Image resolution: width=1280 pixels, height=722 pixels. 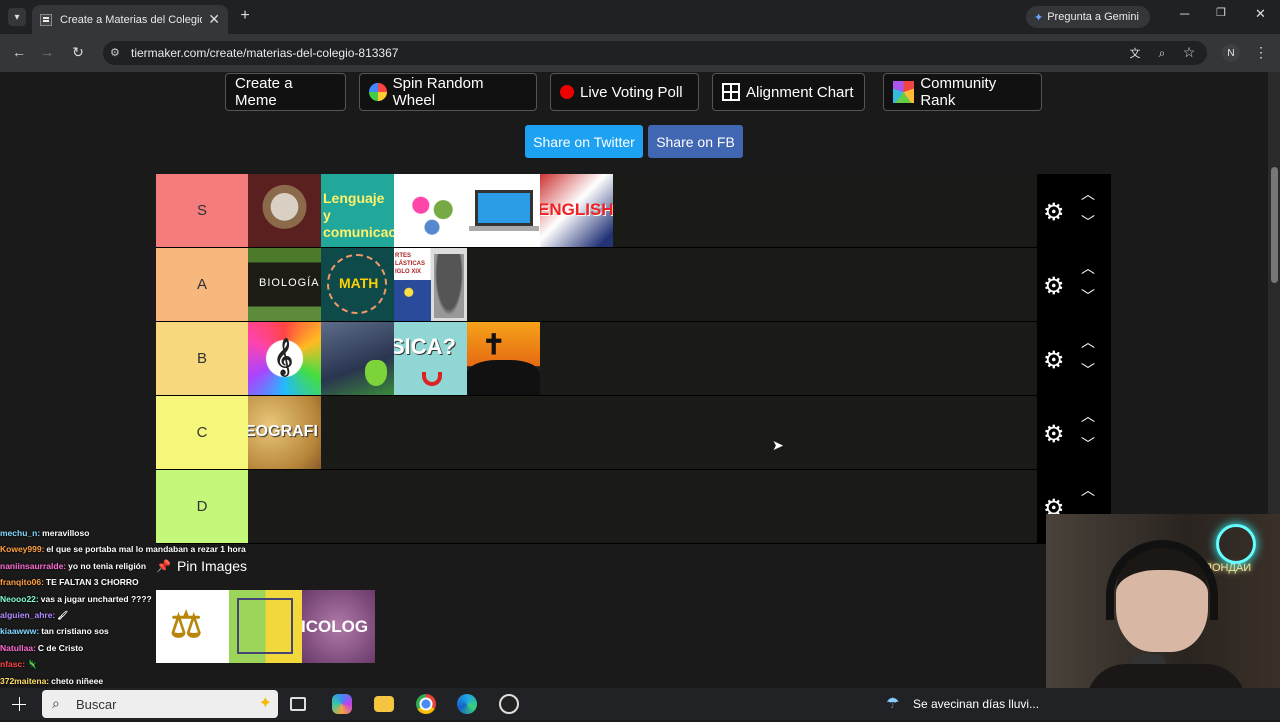 What do you see at coordinates (467, 704) in the screenshot?
I see `edge-icon` at bounding box center [467, 704].